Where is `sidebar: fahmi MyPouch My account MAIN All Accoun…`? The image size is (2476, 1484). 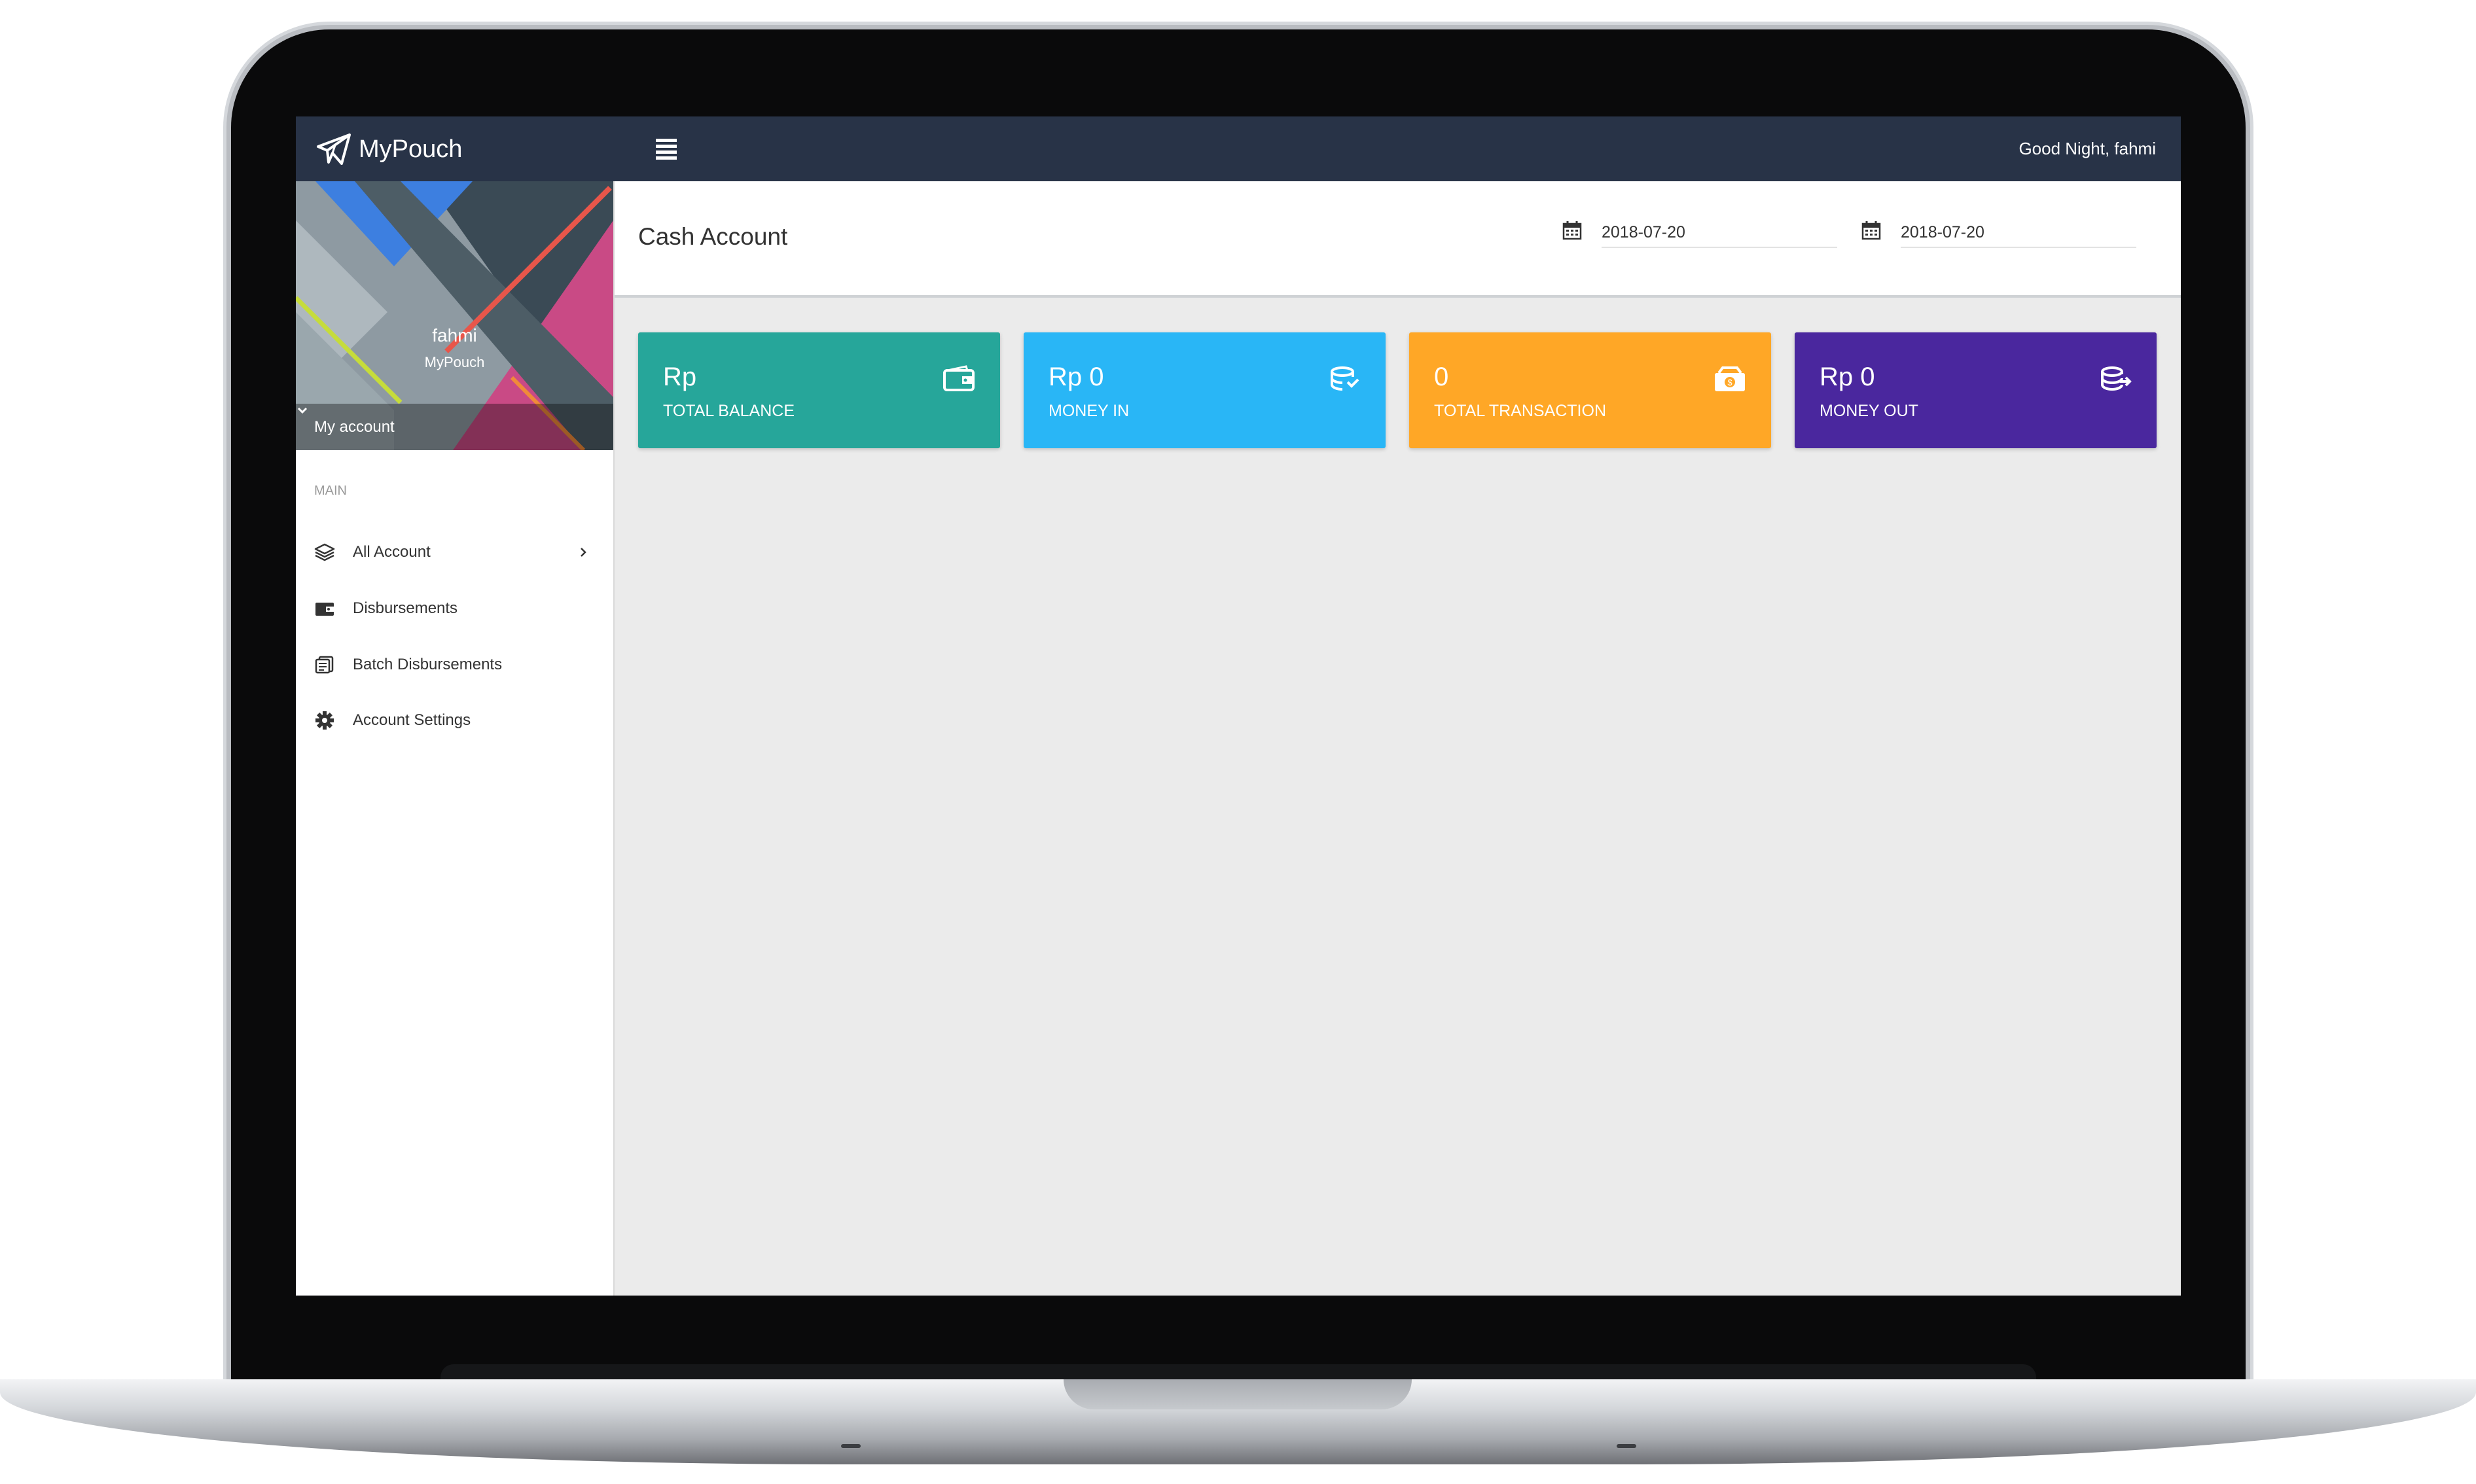 sidebar: fahmi MyPouch My account MAIN All Accoun… is located at coordinates (455, 738).